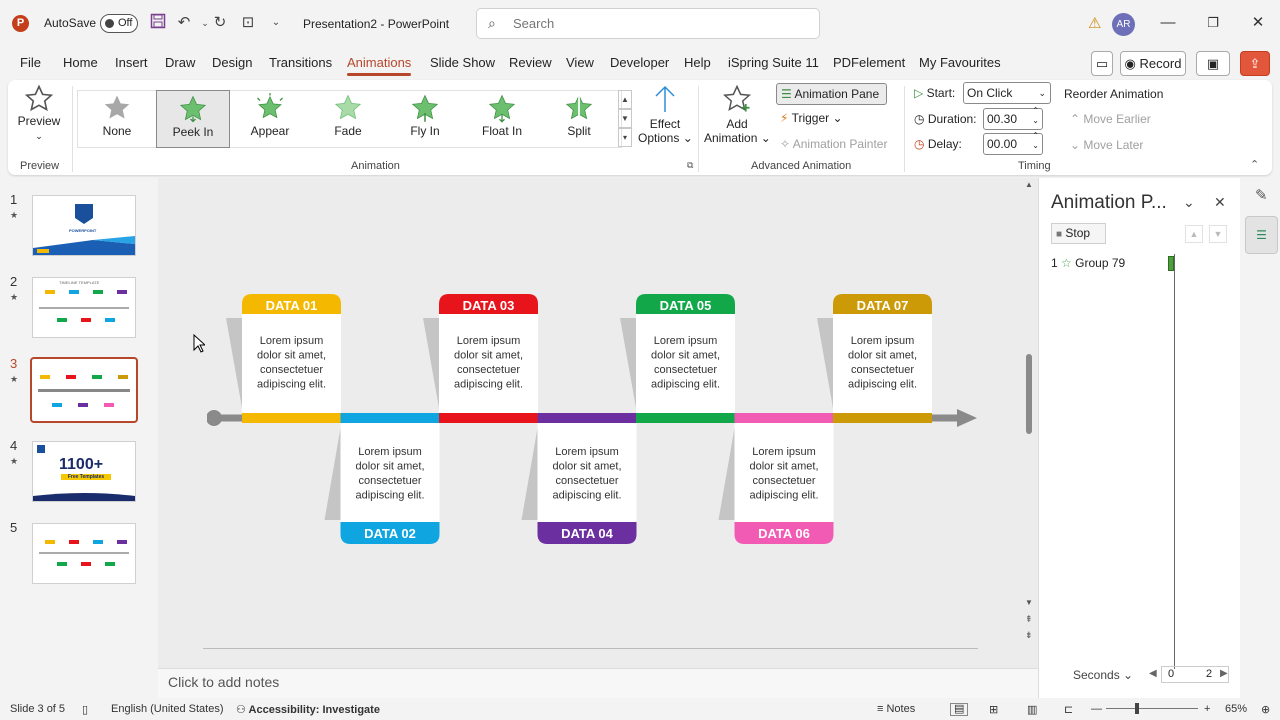  What do you see at coordinates (1153, 673) in the screenshot?
I see `timeline-left-icon: ◀` at bounding box center [1153, 673].